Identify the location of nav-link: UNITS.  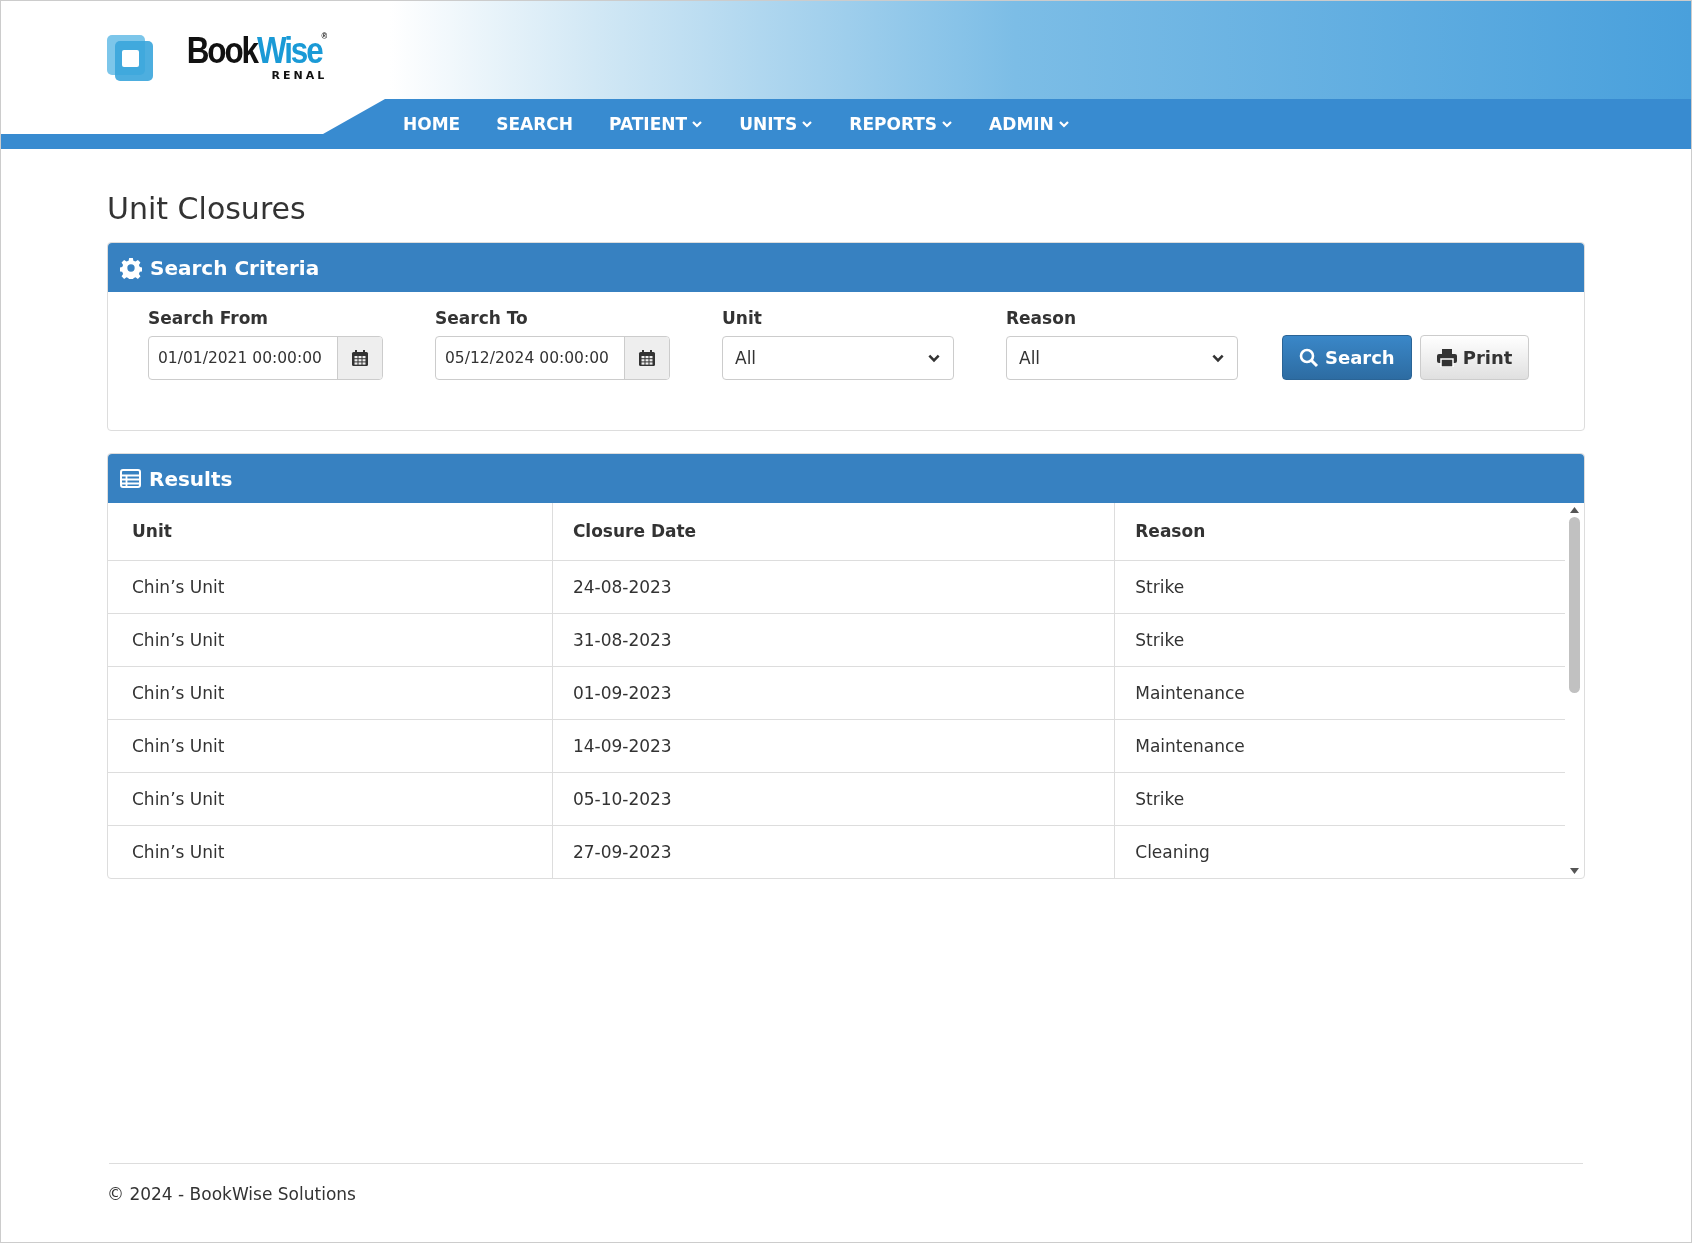
(776, 124).